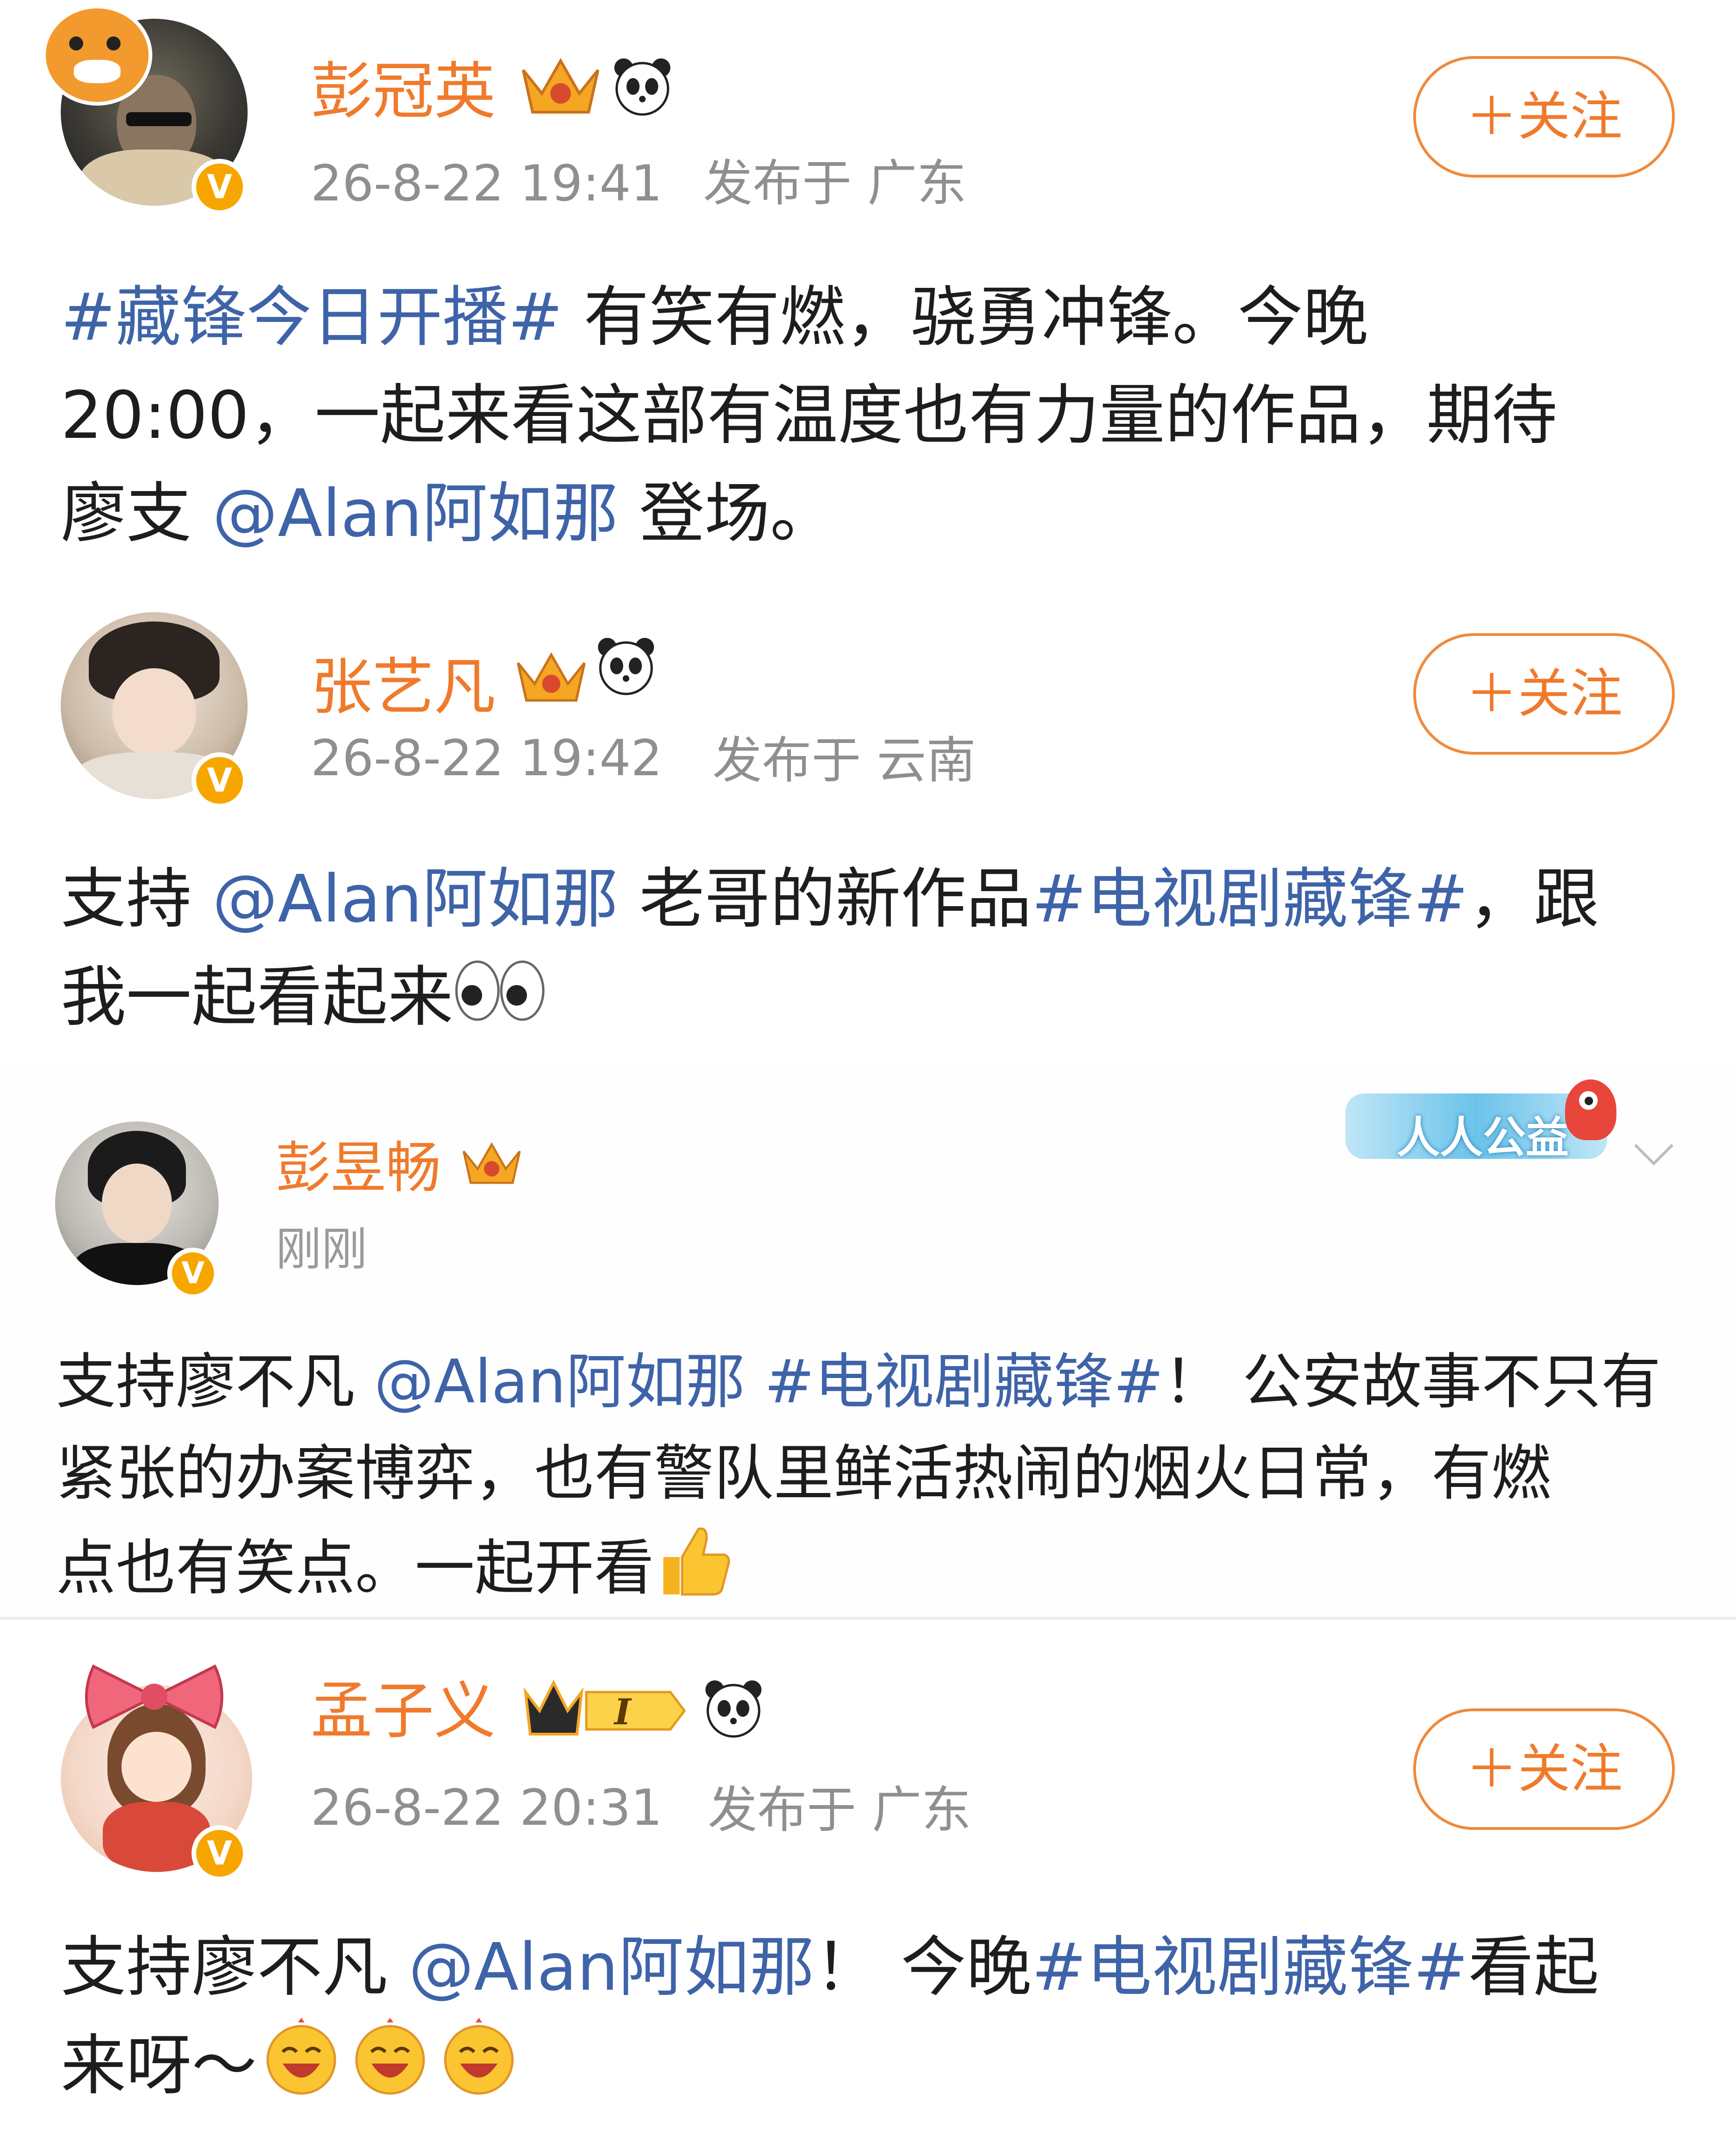 Image resolution: width=1736 pixels, height=2143 pixels. I want to click on vip-level-badge: I, so click(605, 1708).